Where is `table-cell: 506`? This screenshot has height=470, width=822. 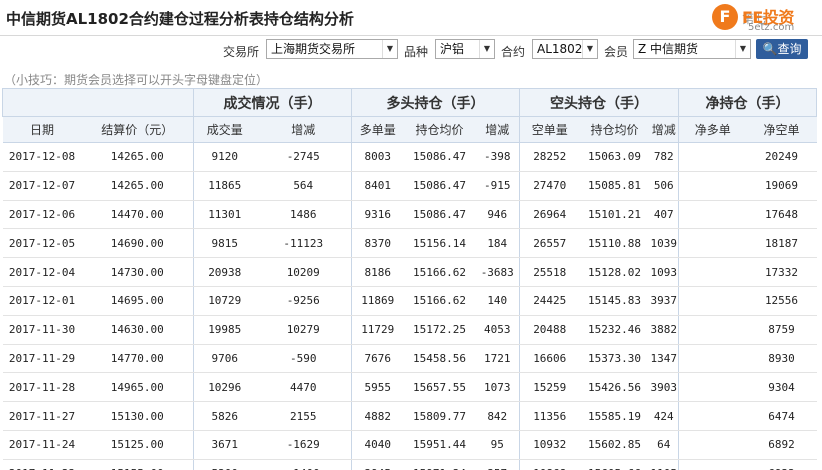
table-cell: 506 is located at coordinates (664, 186).